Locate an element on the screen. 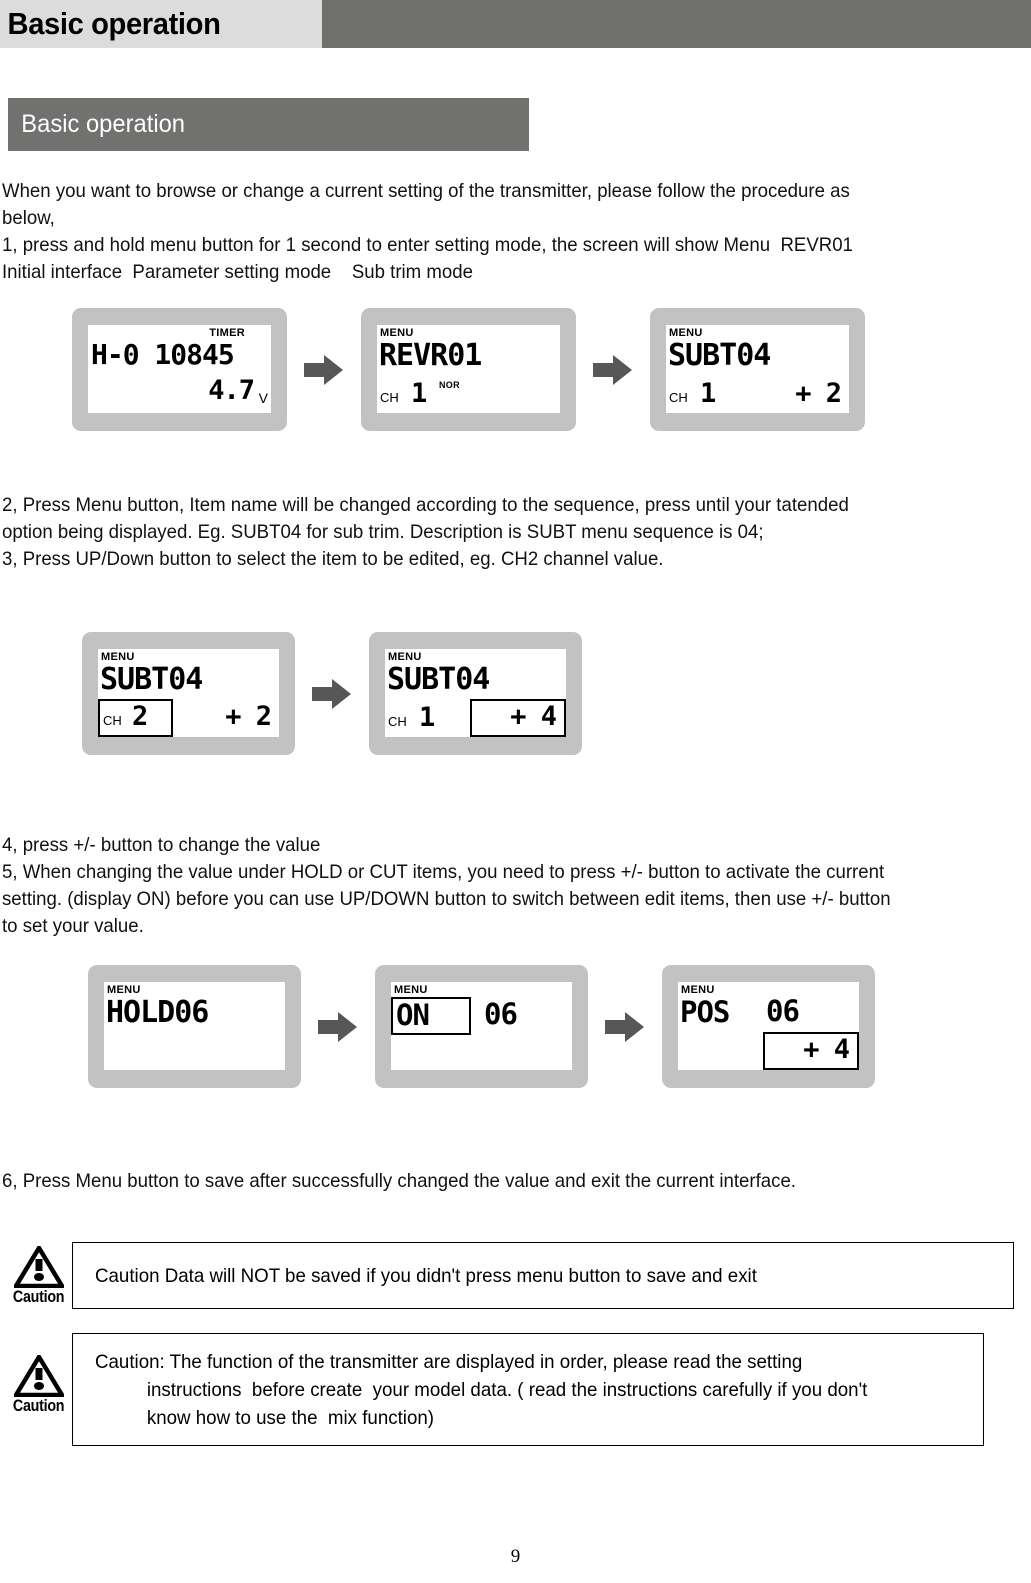 The width and height of the screenshot is (1031, 1583). lcd-device-pos-06: MENU POS 06 + 4 is located at coordinates (768, 1026).